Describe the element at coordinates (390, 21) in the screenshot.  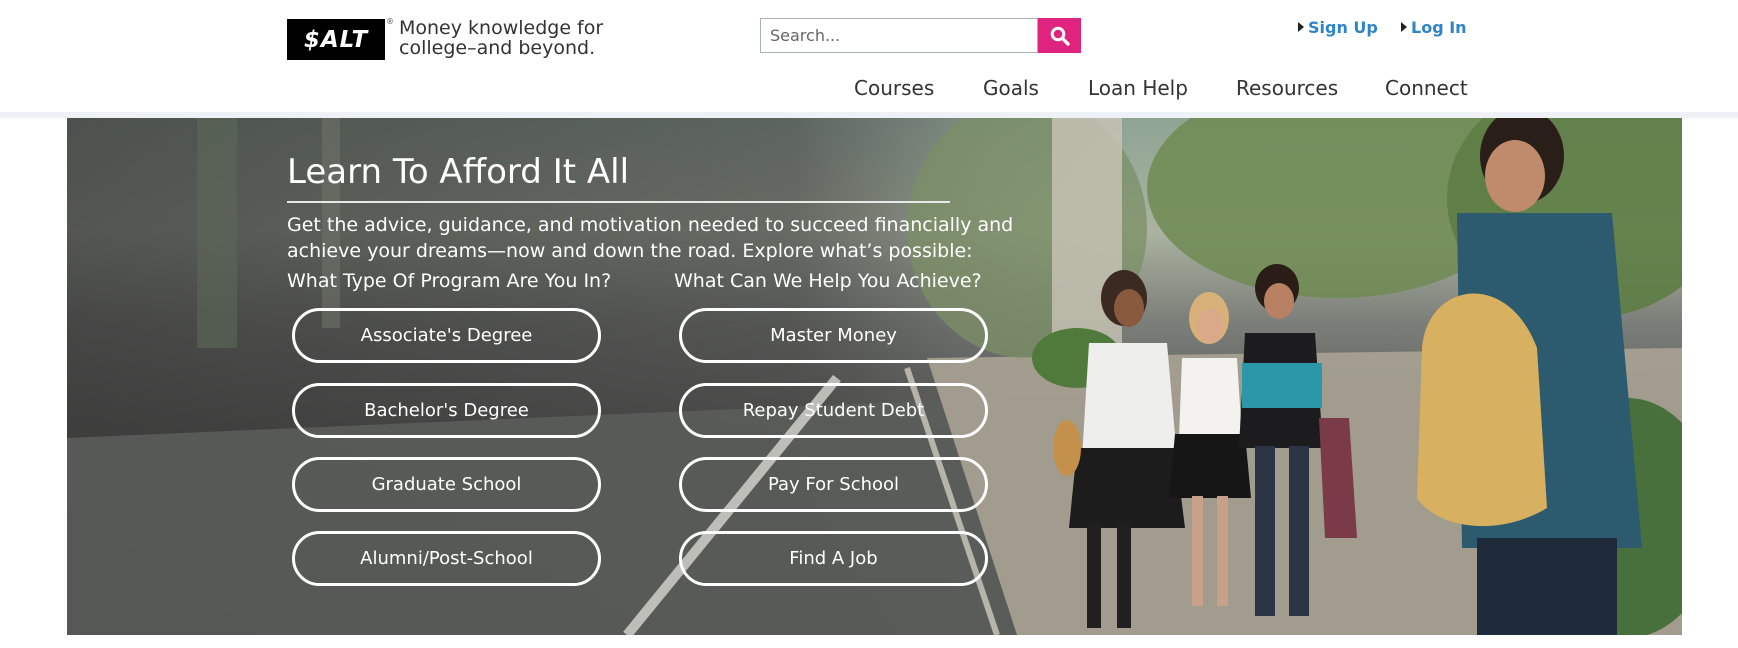
I see `registered-mark: ®` at that location.